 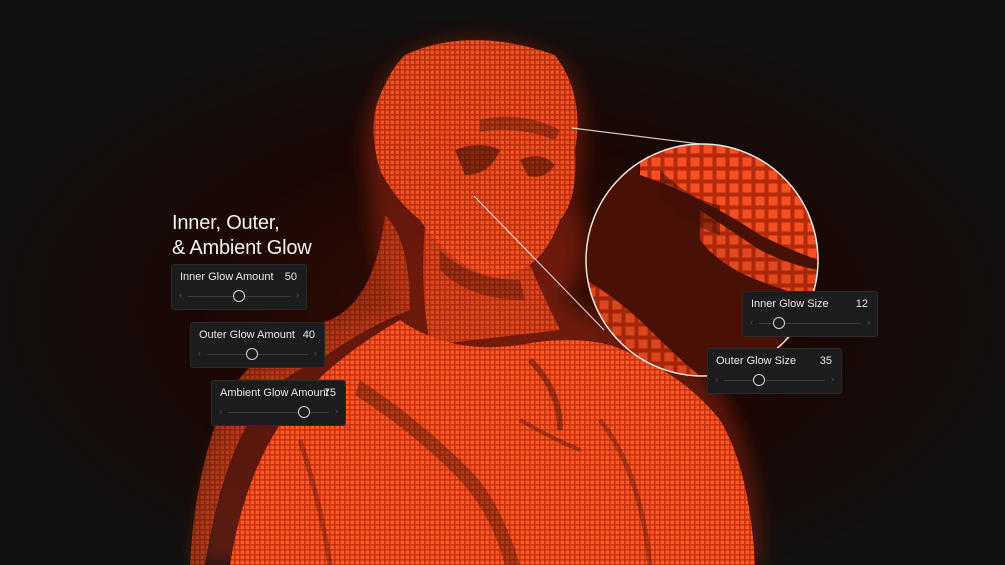 I want to click on ambient-glow-amount-slider, so click(x=278, y=412).